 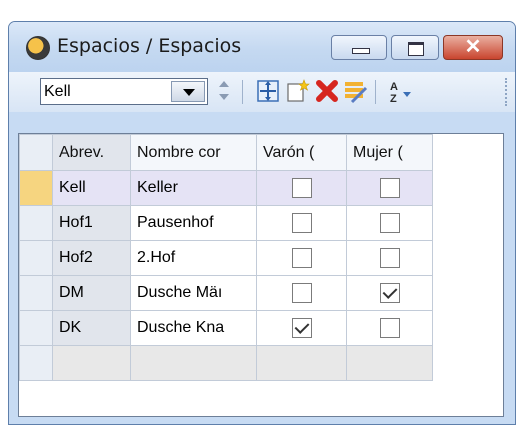 I want to click on table-row: DK Dusche Kna, so click(x=226, y=328).